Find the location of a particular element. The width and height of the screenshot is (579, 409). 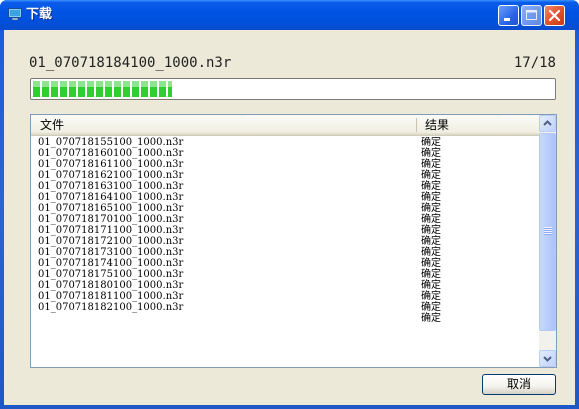

column-header-file: 文件 is located at coordinates (52, 124).